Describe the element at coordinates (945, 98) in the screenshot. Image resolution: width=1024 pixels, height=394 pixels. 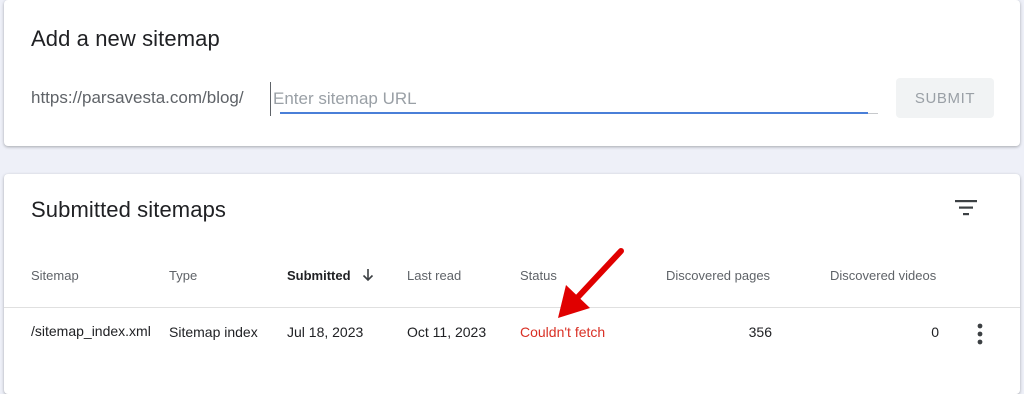
I see `submit-button: SUBMIT` at that location.